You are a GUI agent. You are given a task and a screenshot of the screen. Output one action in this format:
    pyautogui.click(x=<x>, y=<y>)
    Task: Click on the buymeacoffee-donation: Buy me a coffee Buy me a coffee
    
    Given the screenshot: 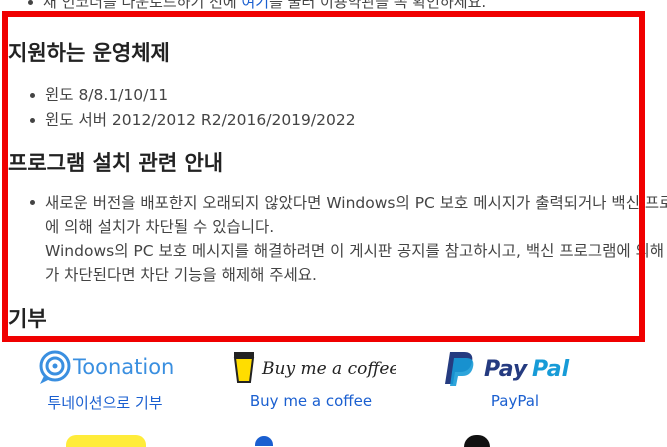 What is the action you would take?
    pyautogui.click(x=311, y=378)
    